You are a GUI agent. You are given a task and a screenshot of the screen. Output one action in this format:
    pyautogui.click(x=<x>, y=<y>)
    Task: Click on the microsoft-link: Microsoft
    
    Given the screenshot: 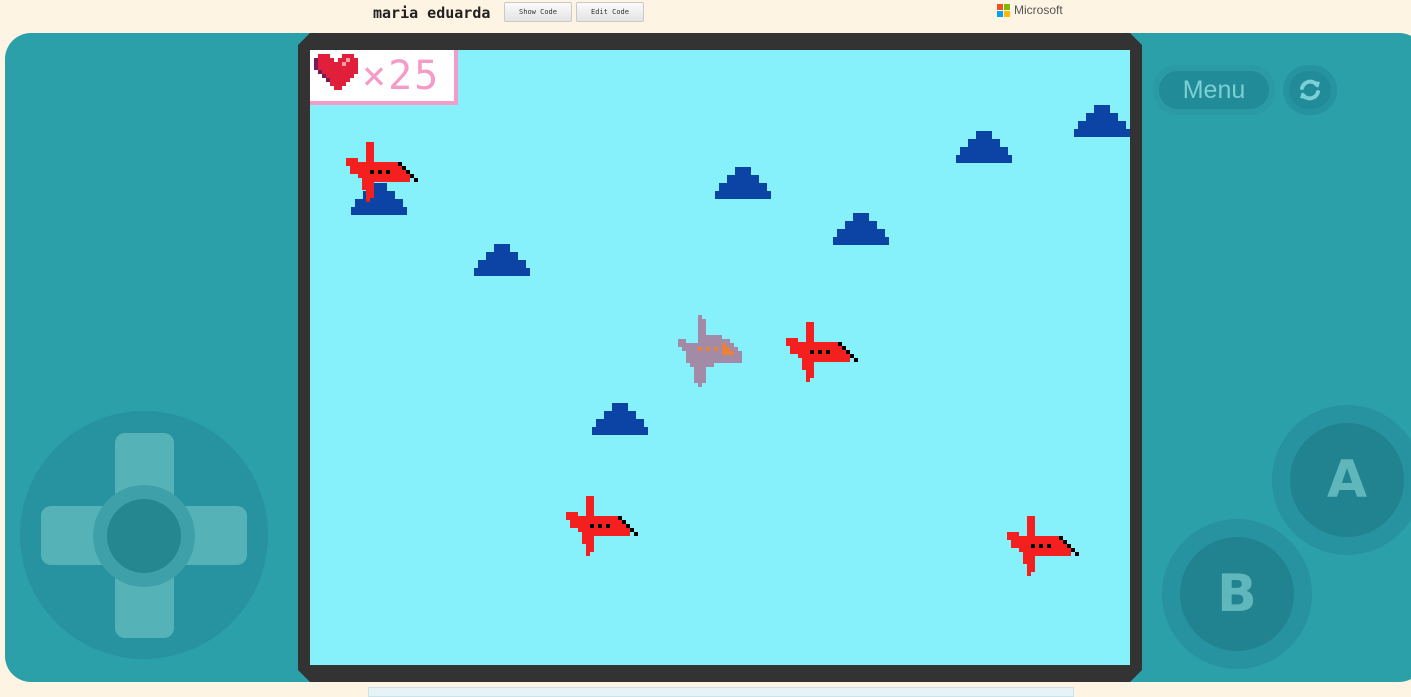 What is the action you would take?
    pyautogui.click(x=1038, y=10)
    